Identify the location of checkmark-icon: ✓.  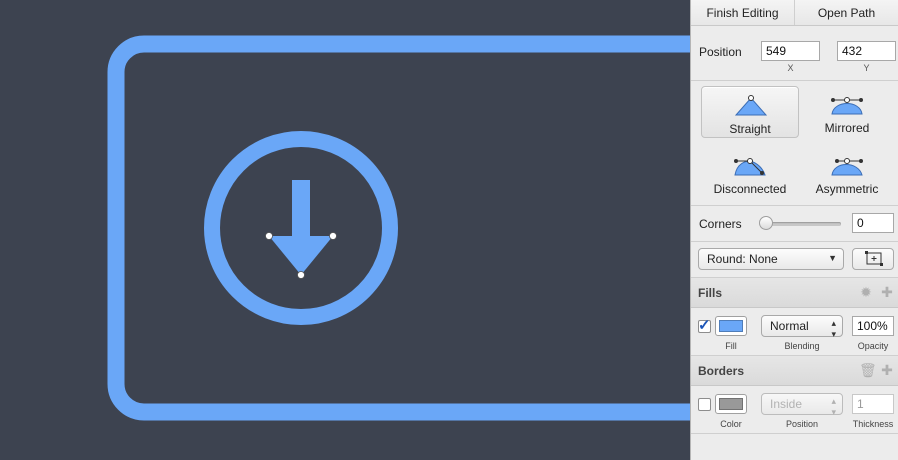
(704, 325).